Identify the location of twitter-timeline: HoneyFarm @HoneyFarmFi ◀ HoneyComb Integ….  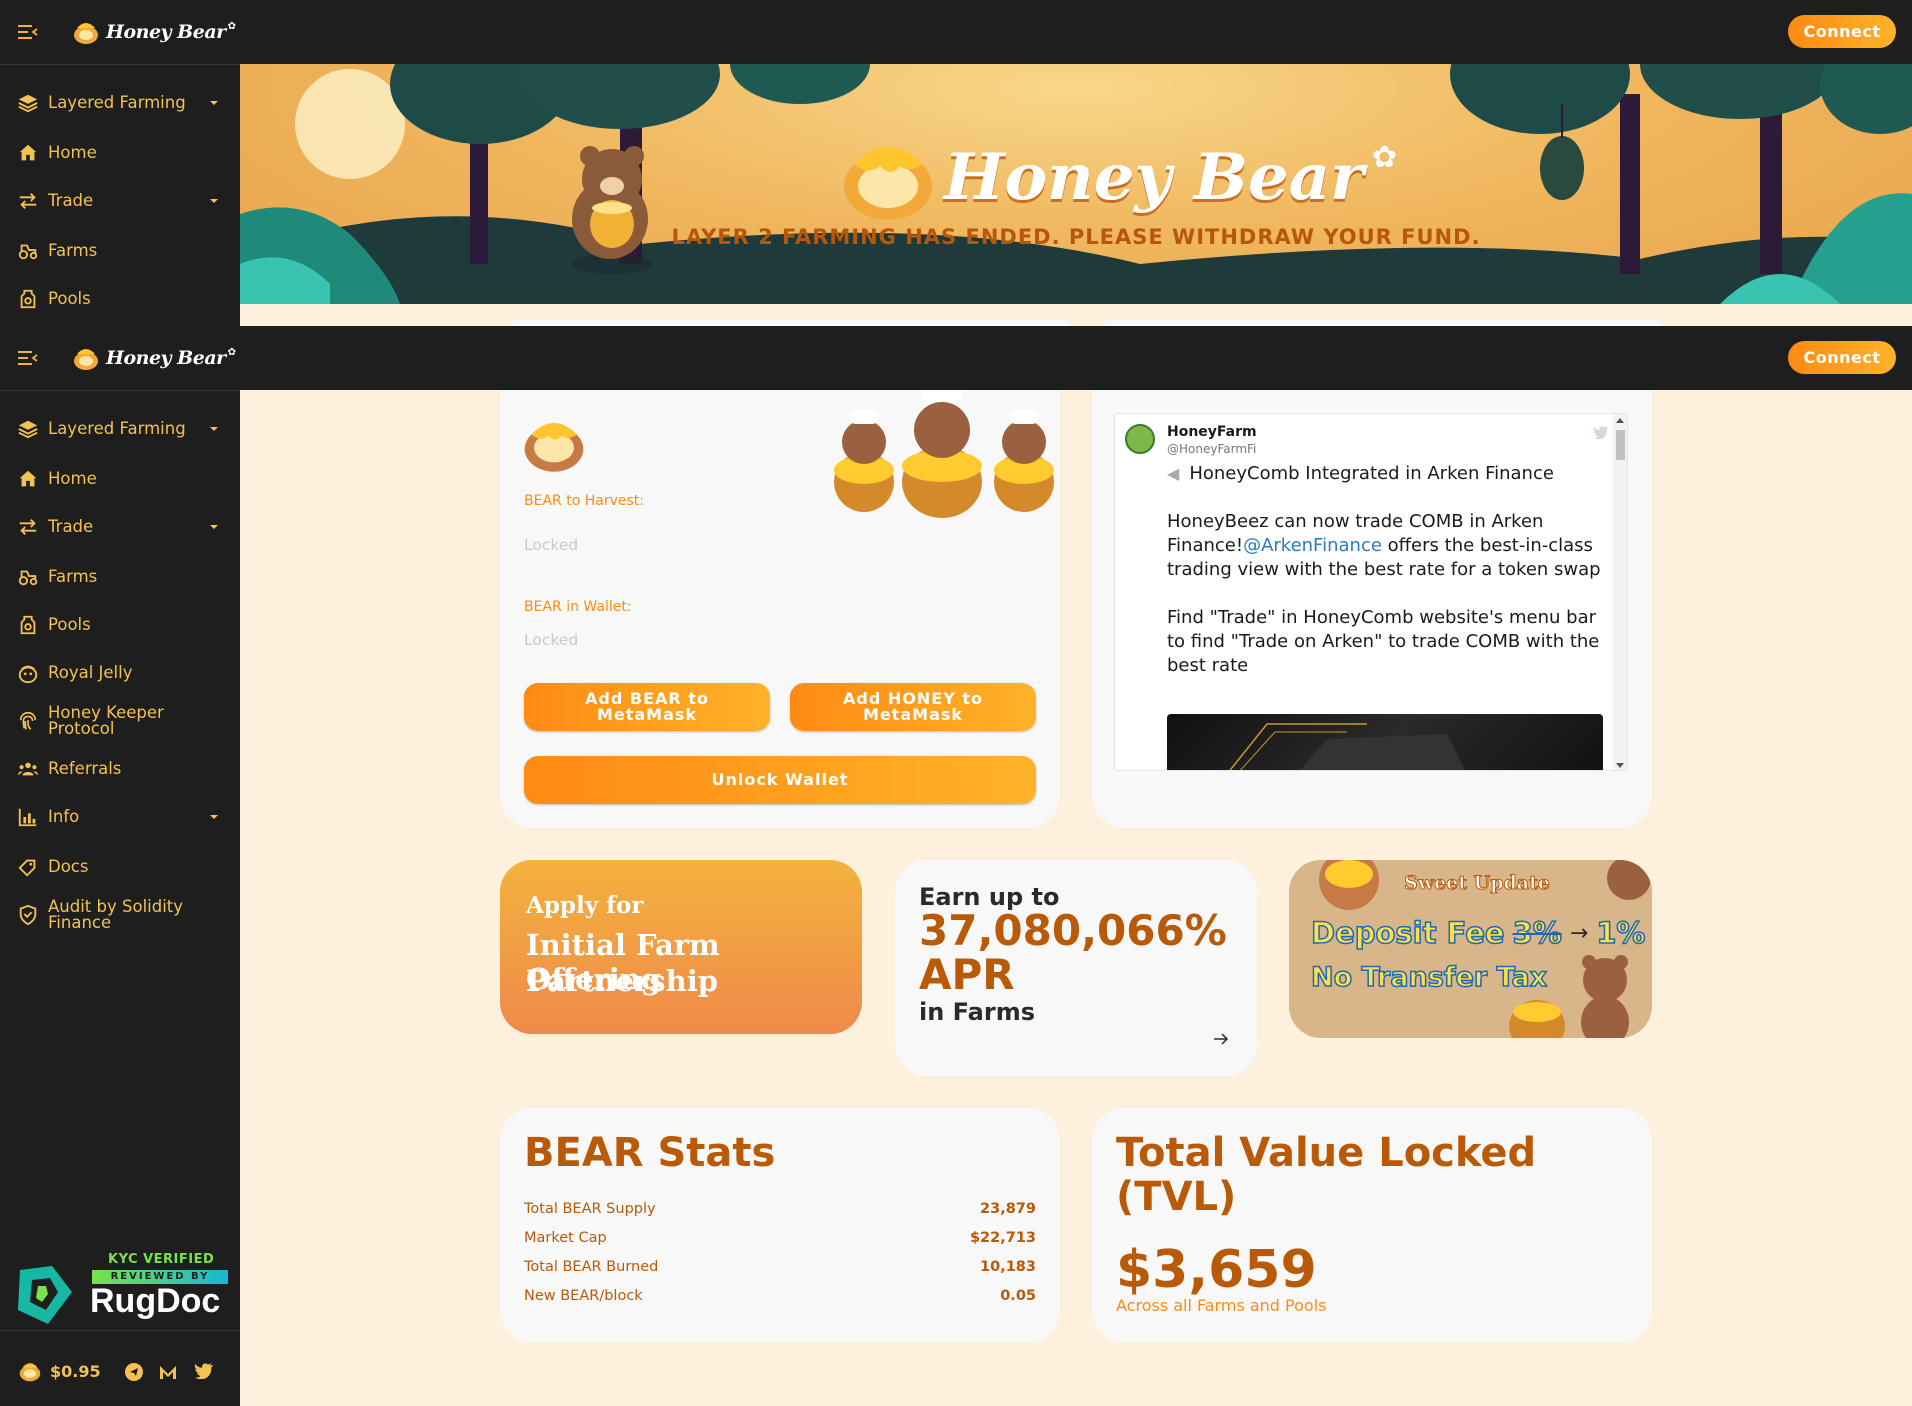
(1371, 592).